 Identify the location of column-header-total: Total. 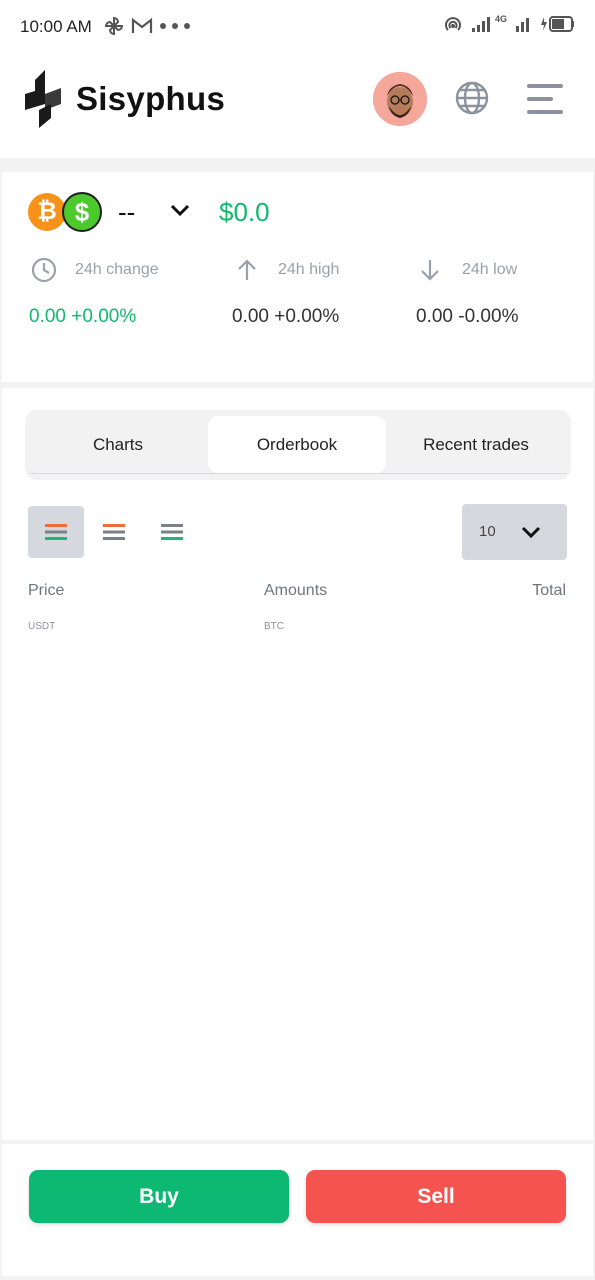
(549, 590).